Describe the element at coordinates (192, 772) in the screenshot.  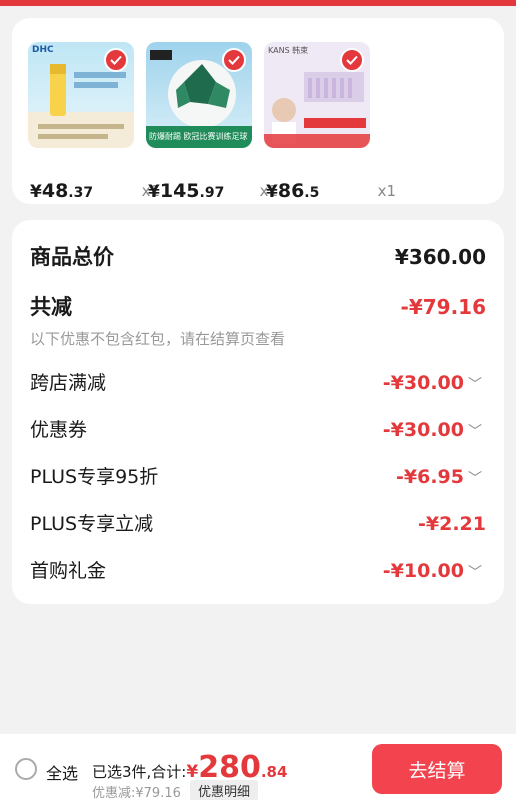
I see `total-currency: ¥` at that location.